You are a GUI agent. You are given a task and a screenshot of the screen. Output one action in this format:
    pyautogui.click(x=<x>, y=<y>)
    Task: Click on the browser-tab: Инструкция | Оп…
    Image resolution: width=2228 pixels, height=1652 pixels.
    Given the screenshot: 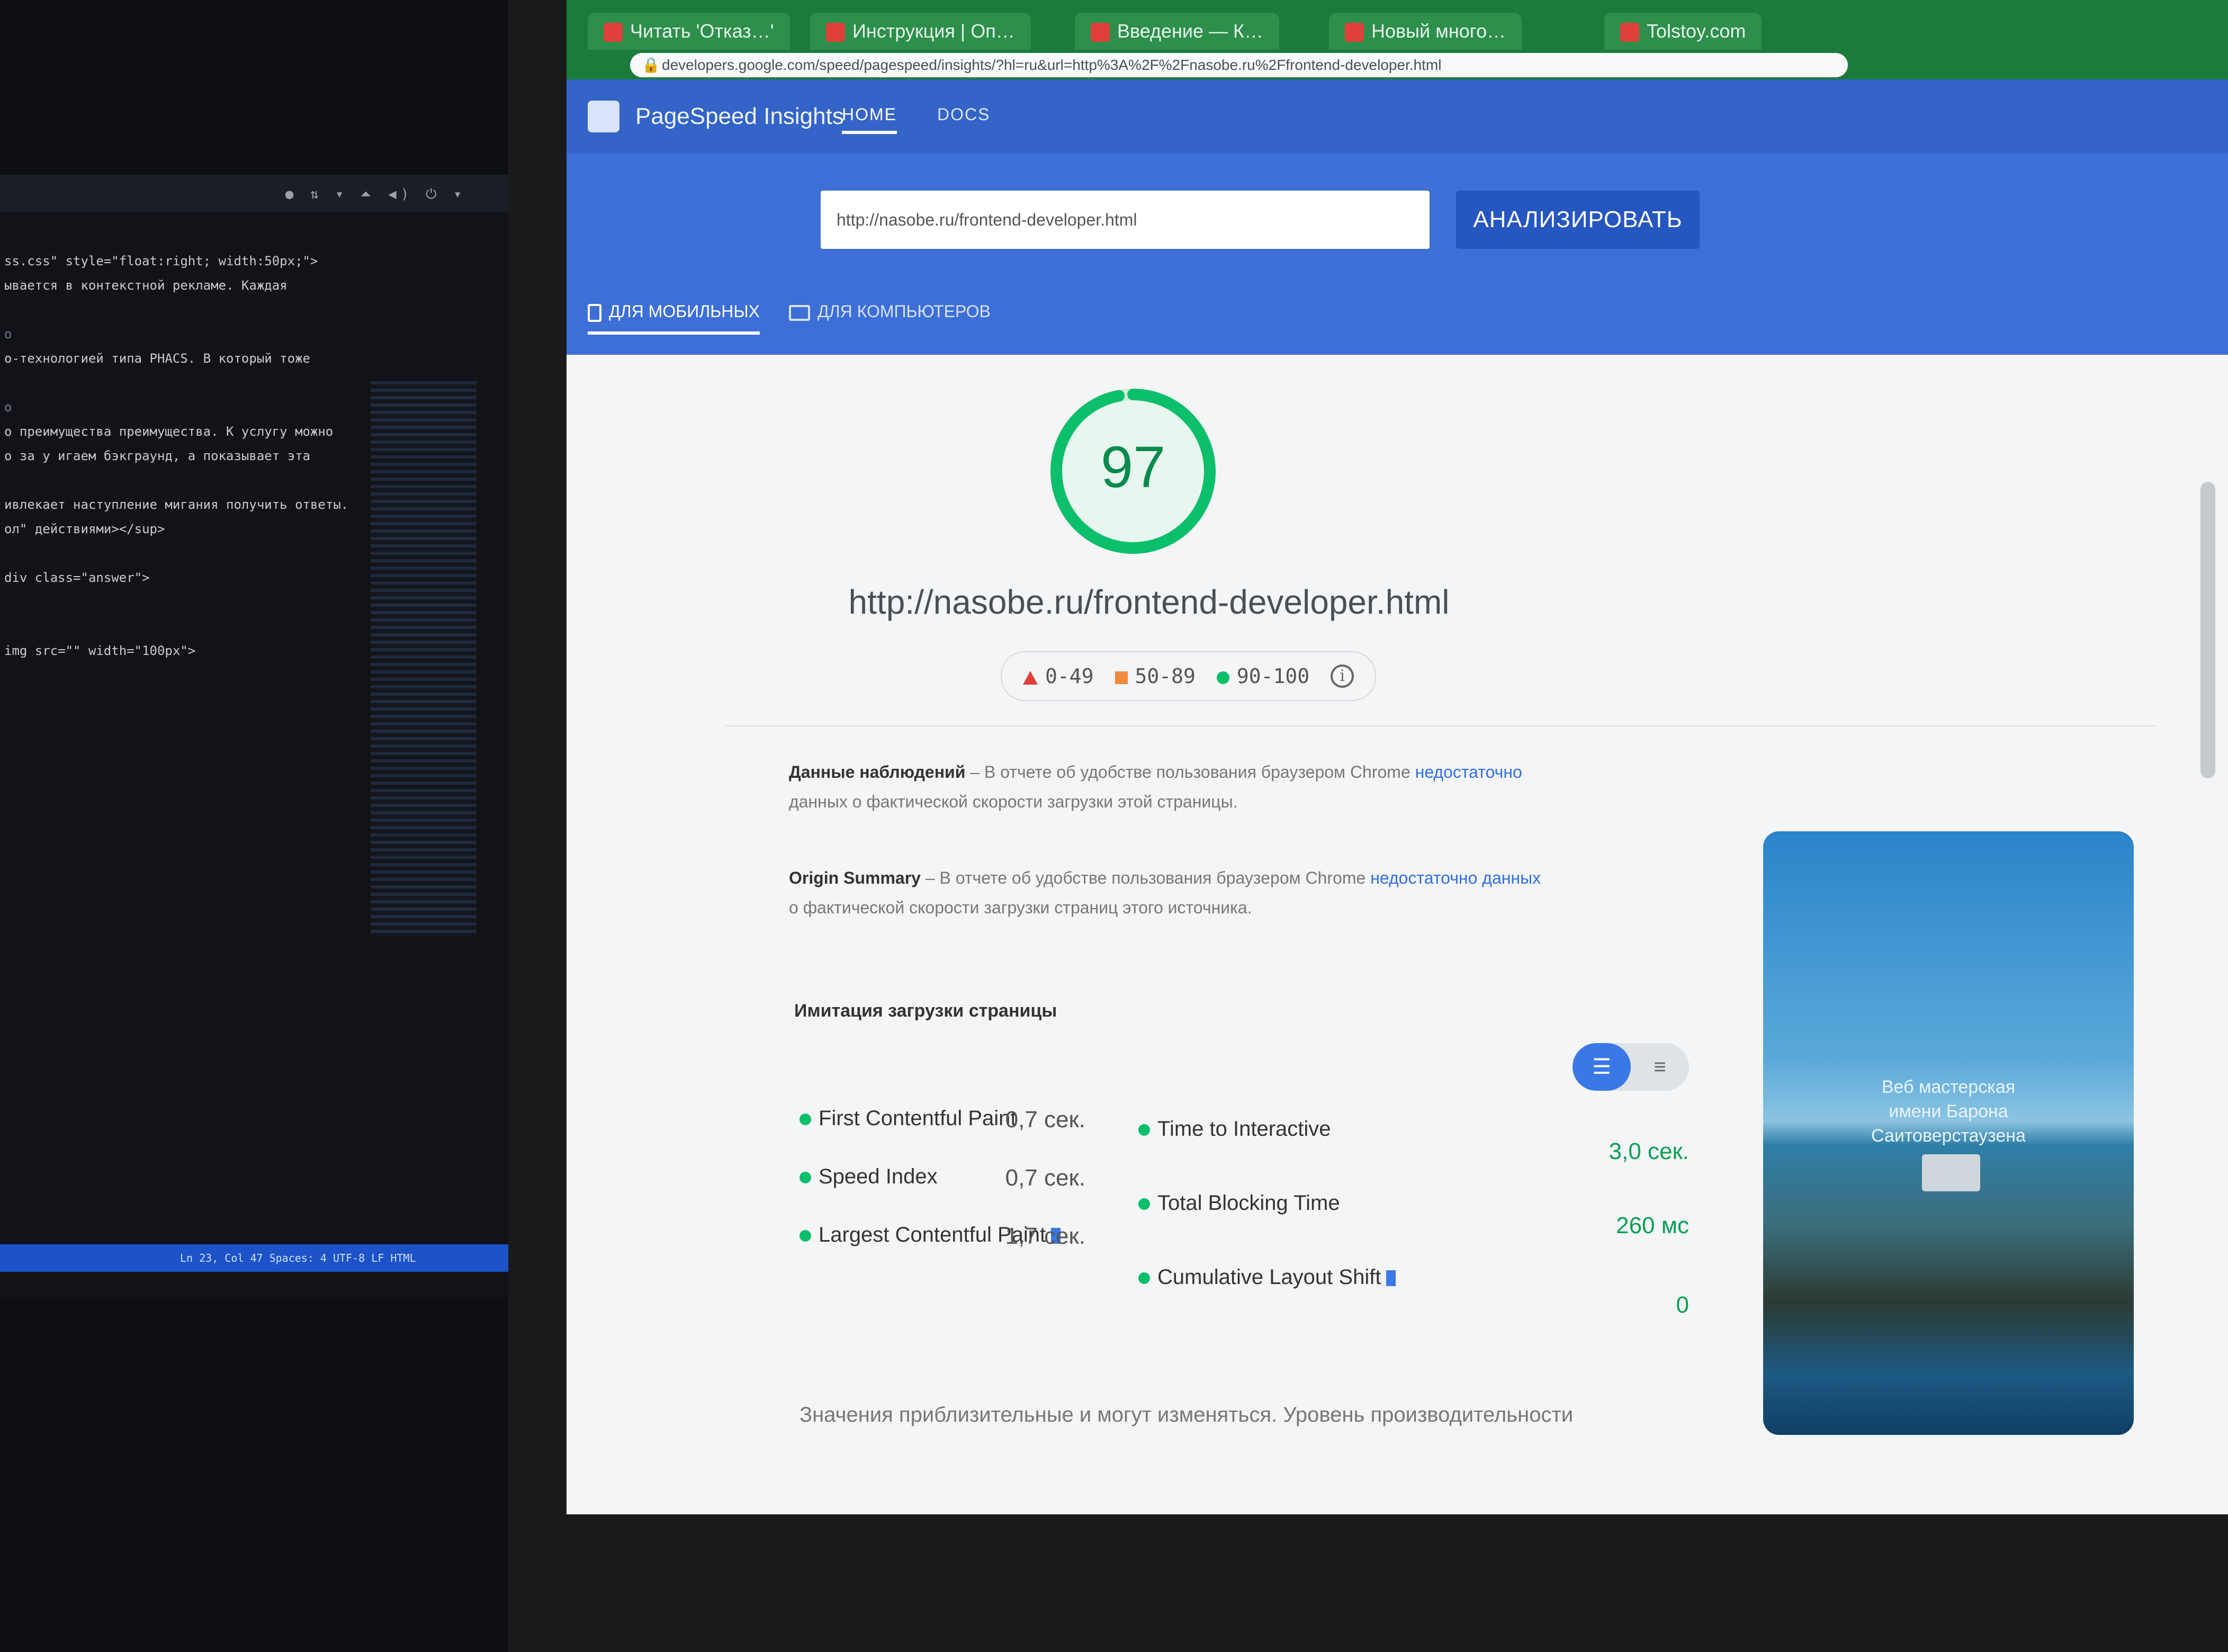 What is the action you would take?
    pyautogui.click(x=920, y=31)
    